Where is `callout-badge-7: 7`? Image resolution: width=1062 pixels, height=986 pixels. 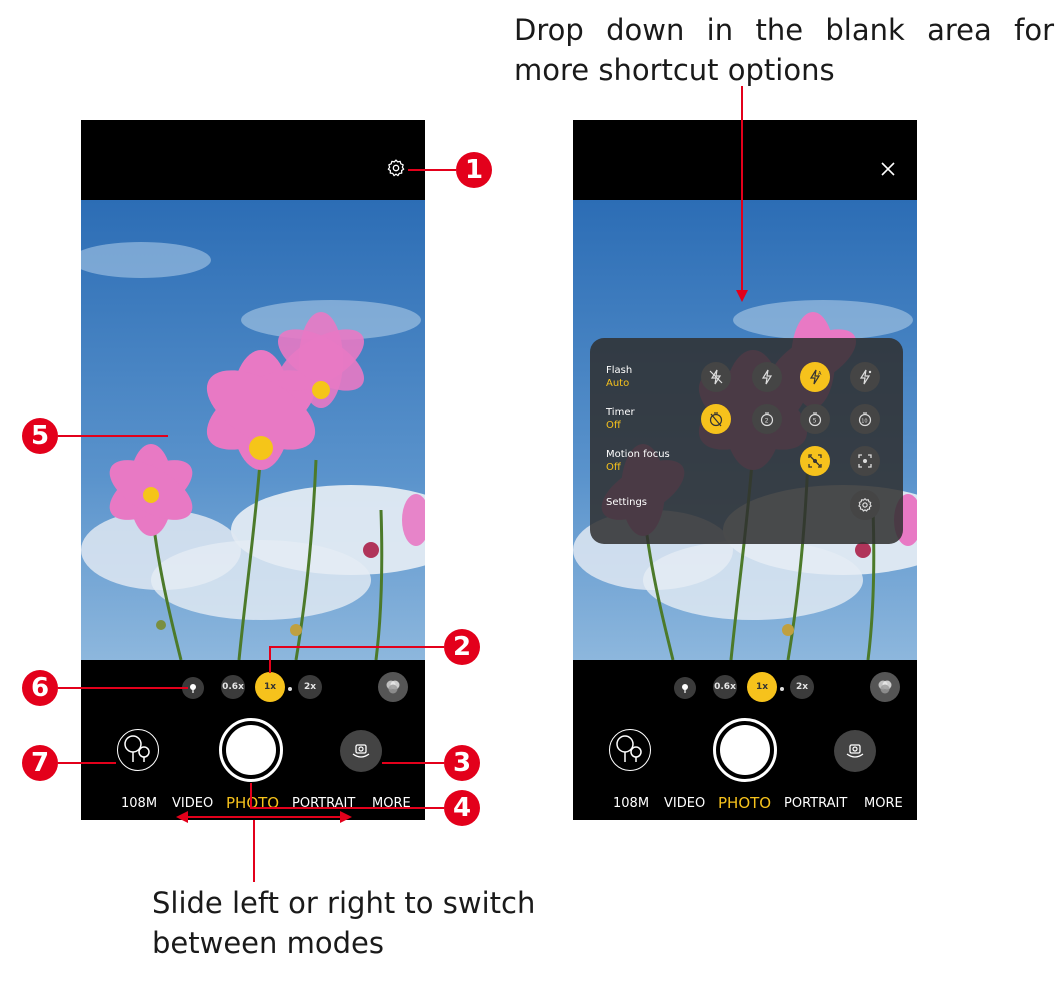 callout-badge-7: 7 is located at coordinates (40, 763).